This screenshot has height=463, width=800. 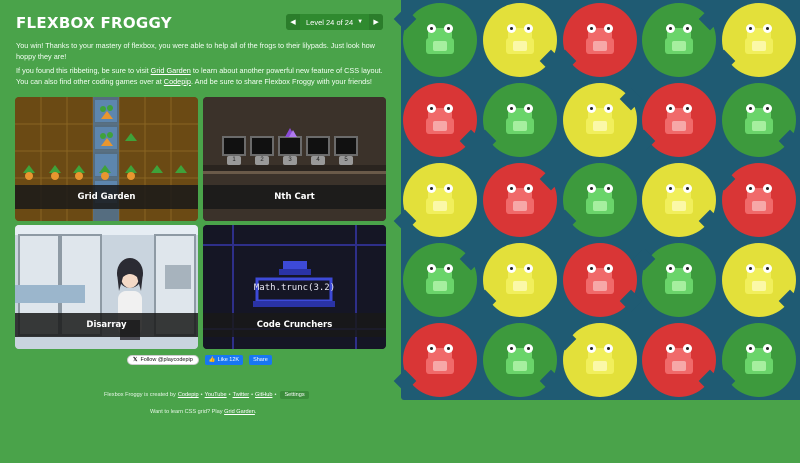 I want to click on nth-cart-card: 1 2 3 4 5 Nth Cart, so click(x=294, y=159).